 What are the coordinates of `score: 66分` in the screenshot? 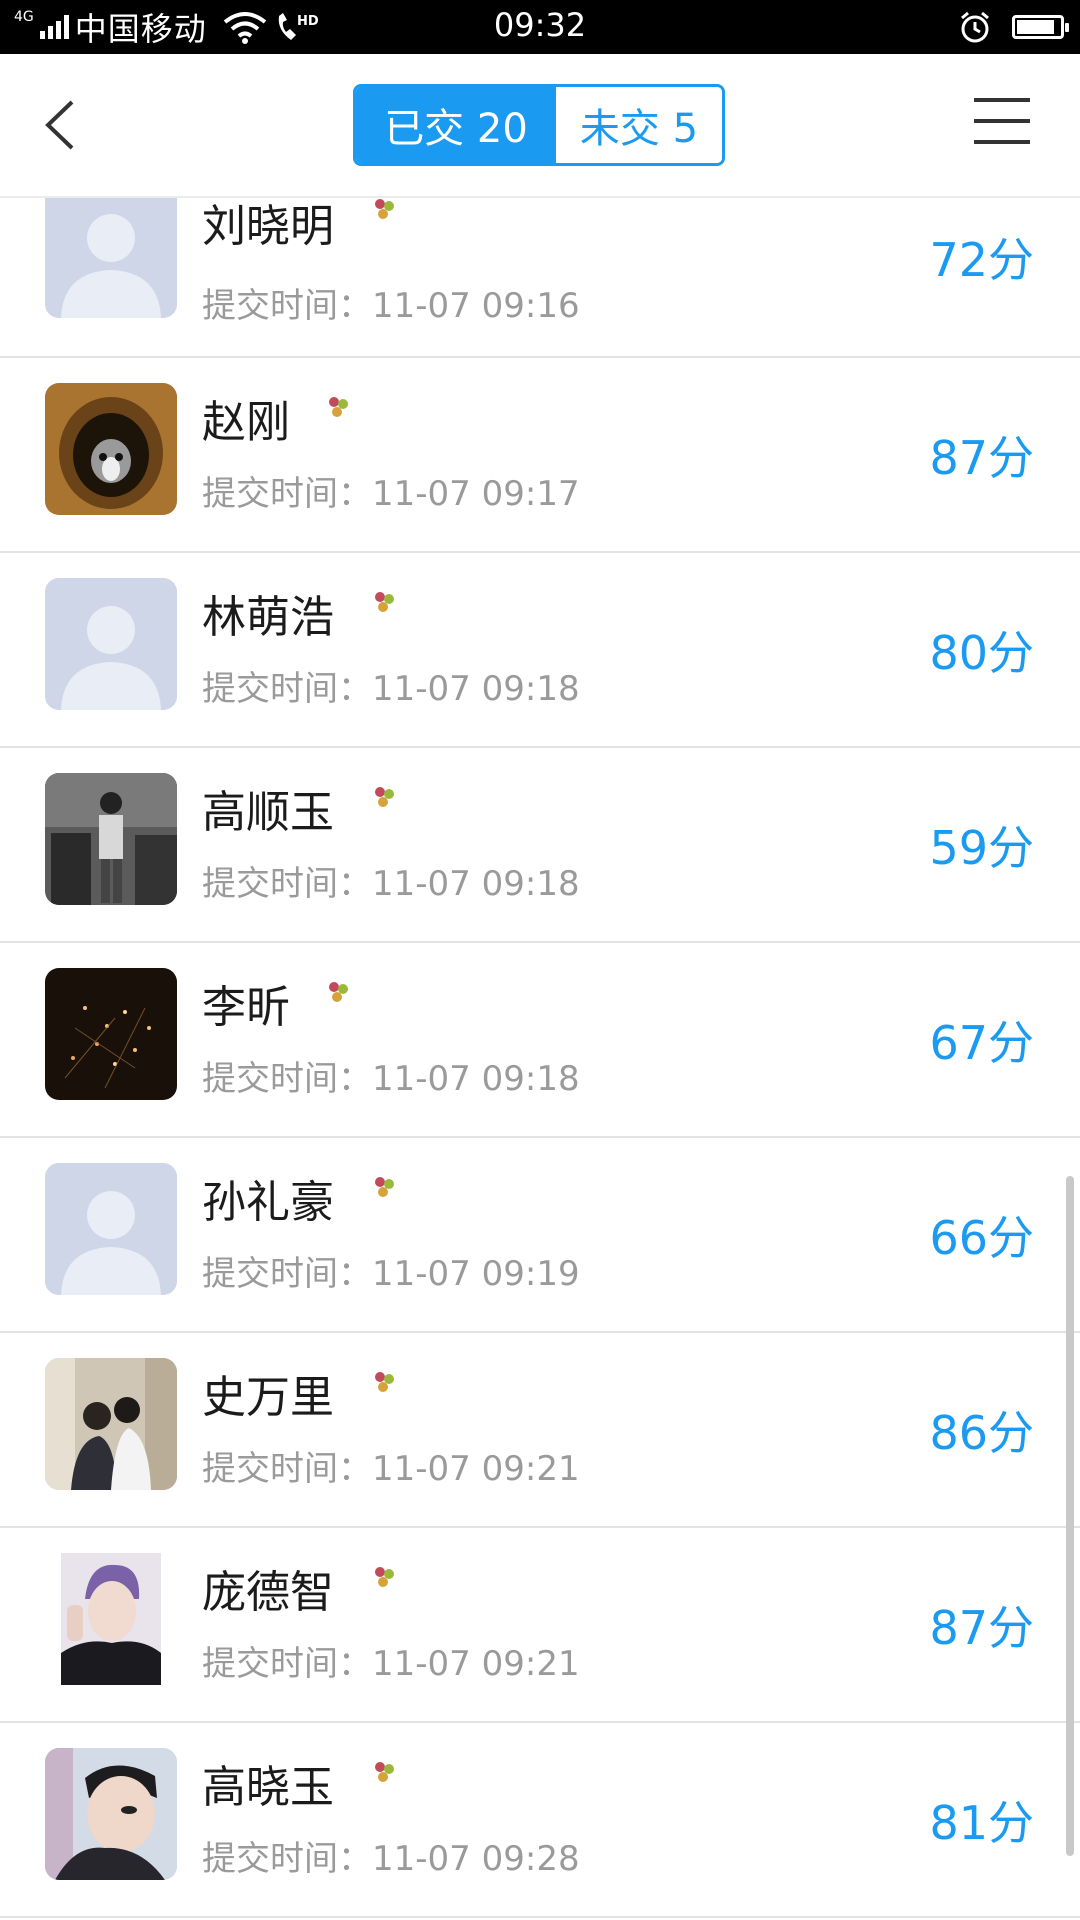 It's located at (981, 1238).